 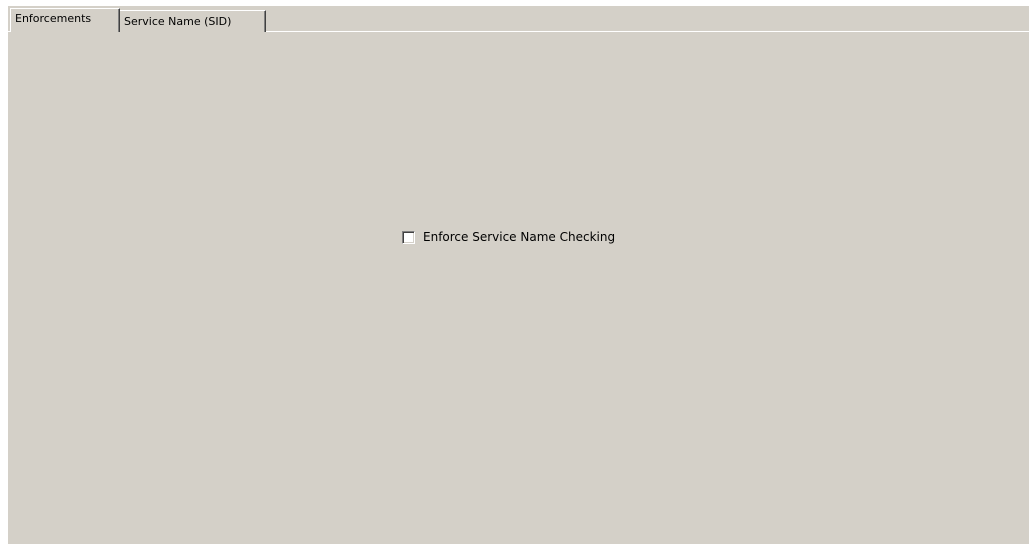 What do you see at coordinates (519, 237) in the screenshot?
I see `enforce-service-name-checking-label: Enforce Service Name Checking` at bounding box center [519, 237].